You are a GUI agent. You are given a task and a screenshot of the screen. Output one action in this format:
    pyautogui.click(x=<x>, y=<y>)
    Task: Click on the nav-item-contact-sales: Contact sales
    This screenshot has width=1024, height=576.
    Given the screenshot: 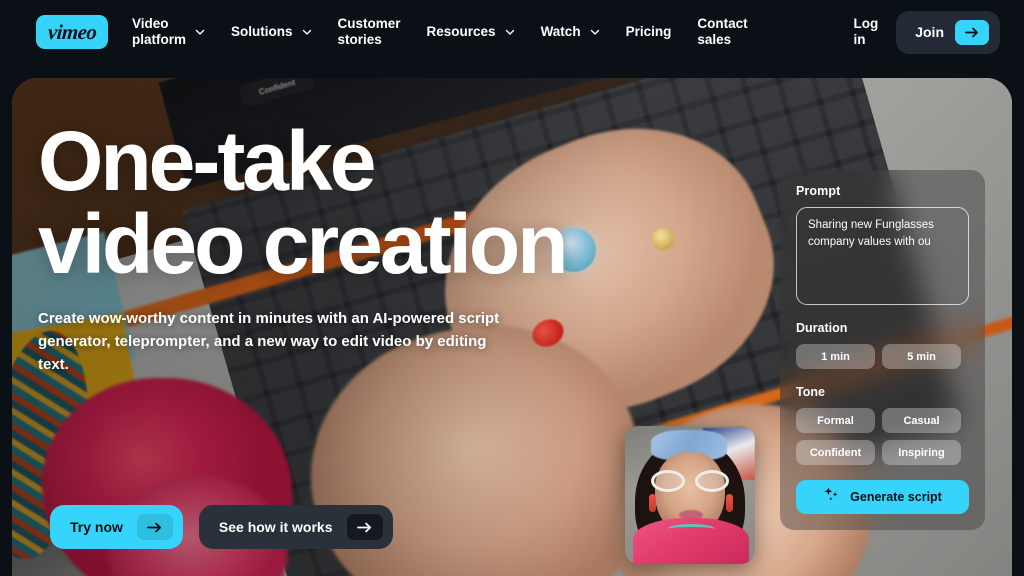 What is the action you would take?
    pyautogui.click(x=722, y=32)
    